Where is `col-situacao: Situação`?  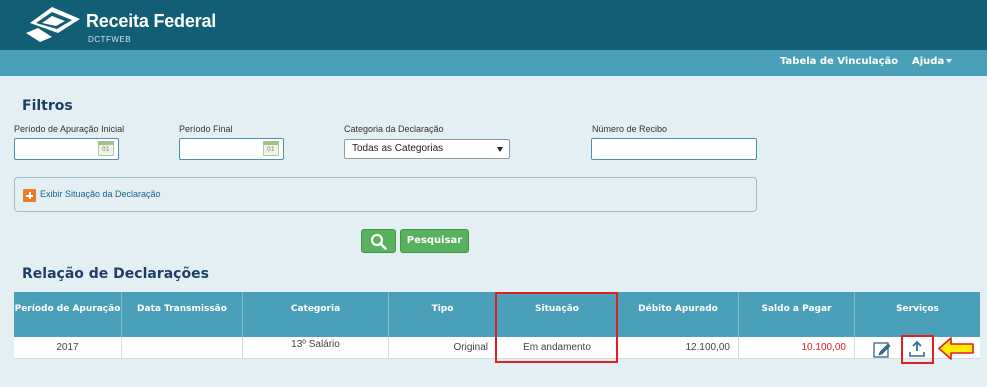
col-situacao: Situação is located at coordinates (557, 314).